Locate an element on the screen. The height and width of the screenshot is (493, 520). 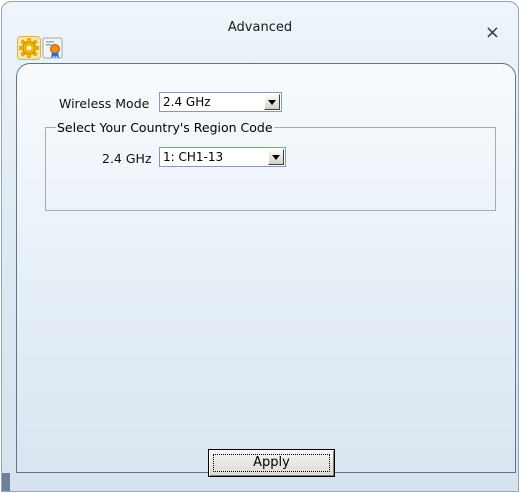
tab-certificate is located at coordinates (53, 48).